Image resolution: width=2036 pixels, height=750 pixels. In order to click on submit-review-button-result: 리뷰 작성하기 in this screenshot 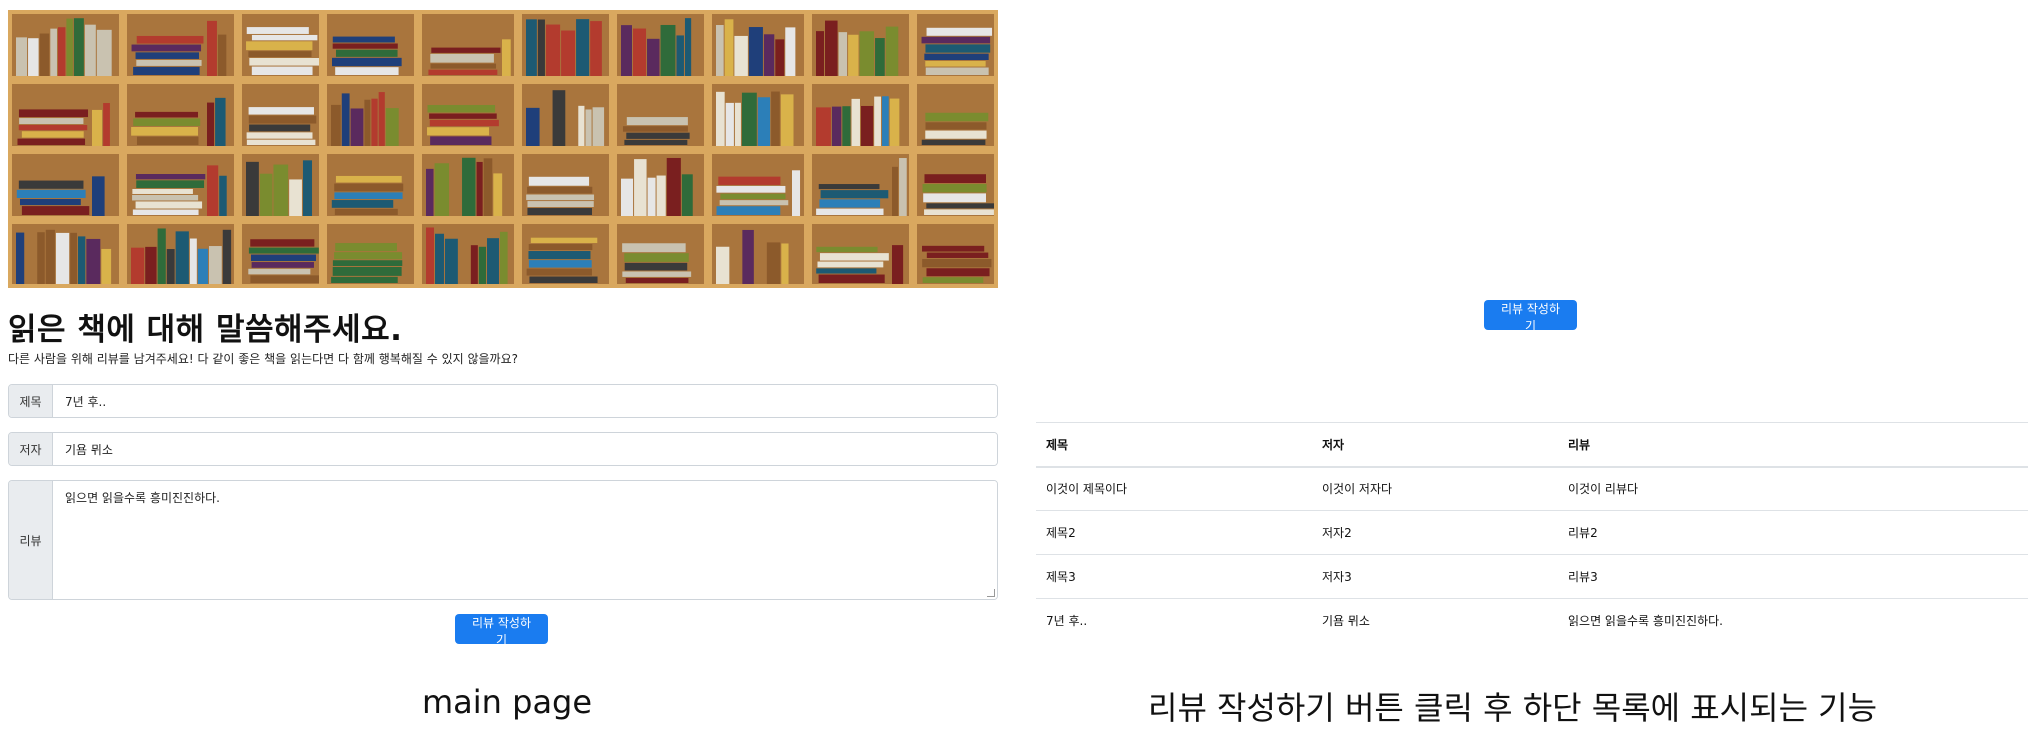, I will do `click(1530, 316)`.